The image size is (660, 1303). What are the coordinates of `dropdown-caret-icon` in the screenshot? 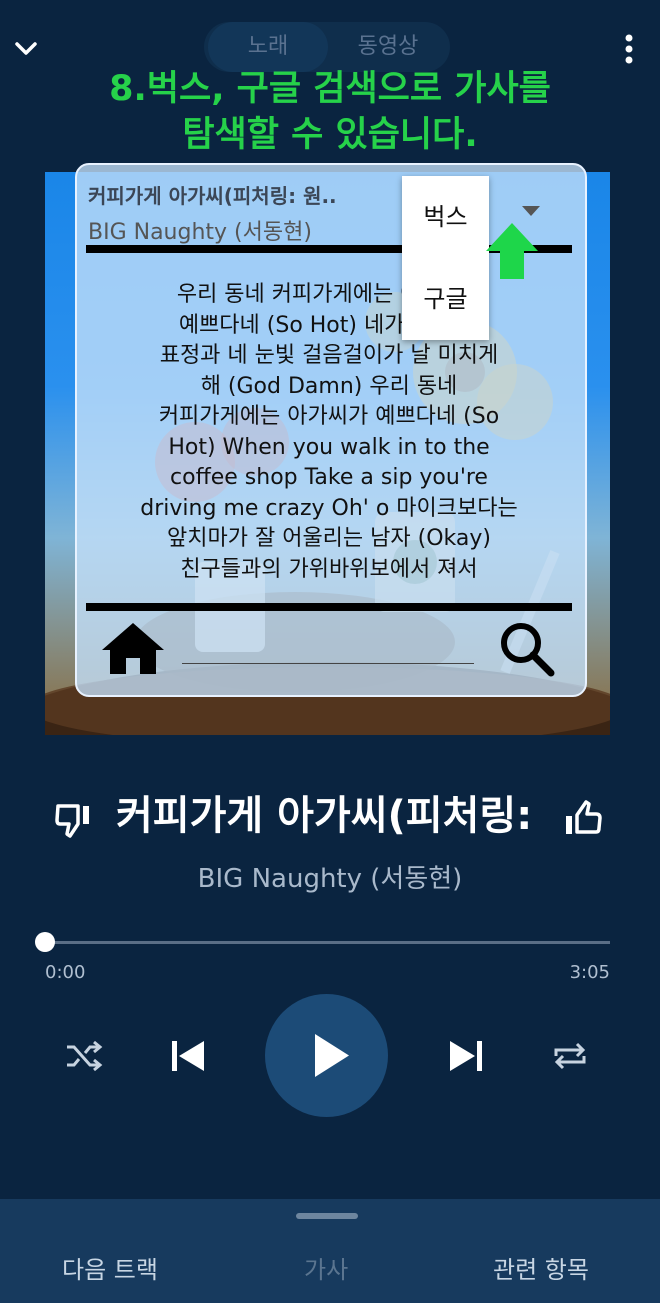 It's located at (531, 211).